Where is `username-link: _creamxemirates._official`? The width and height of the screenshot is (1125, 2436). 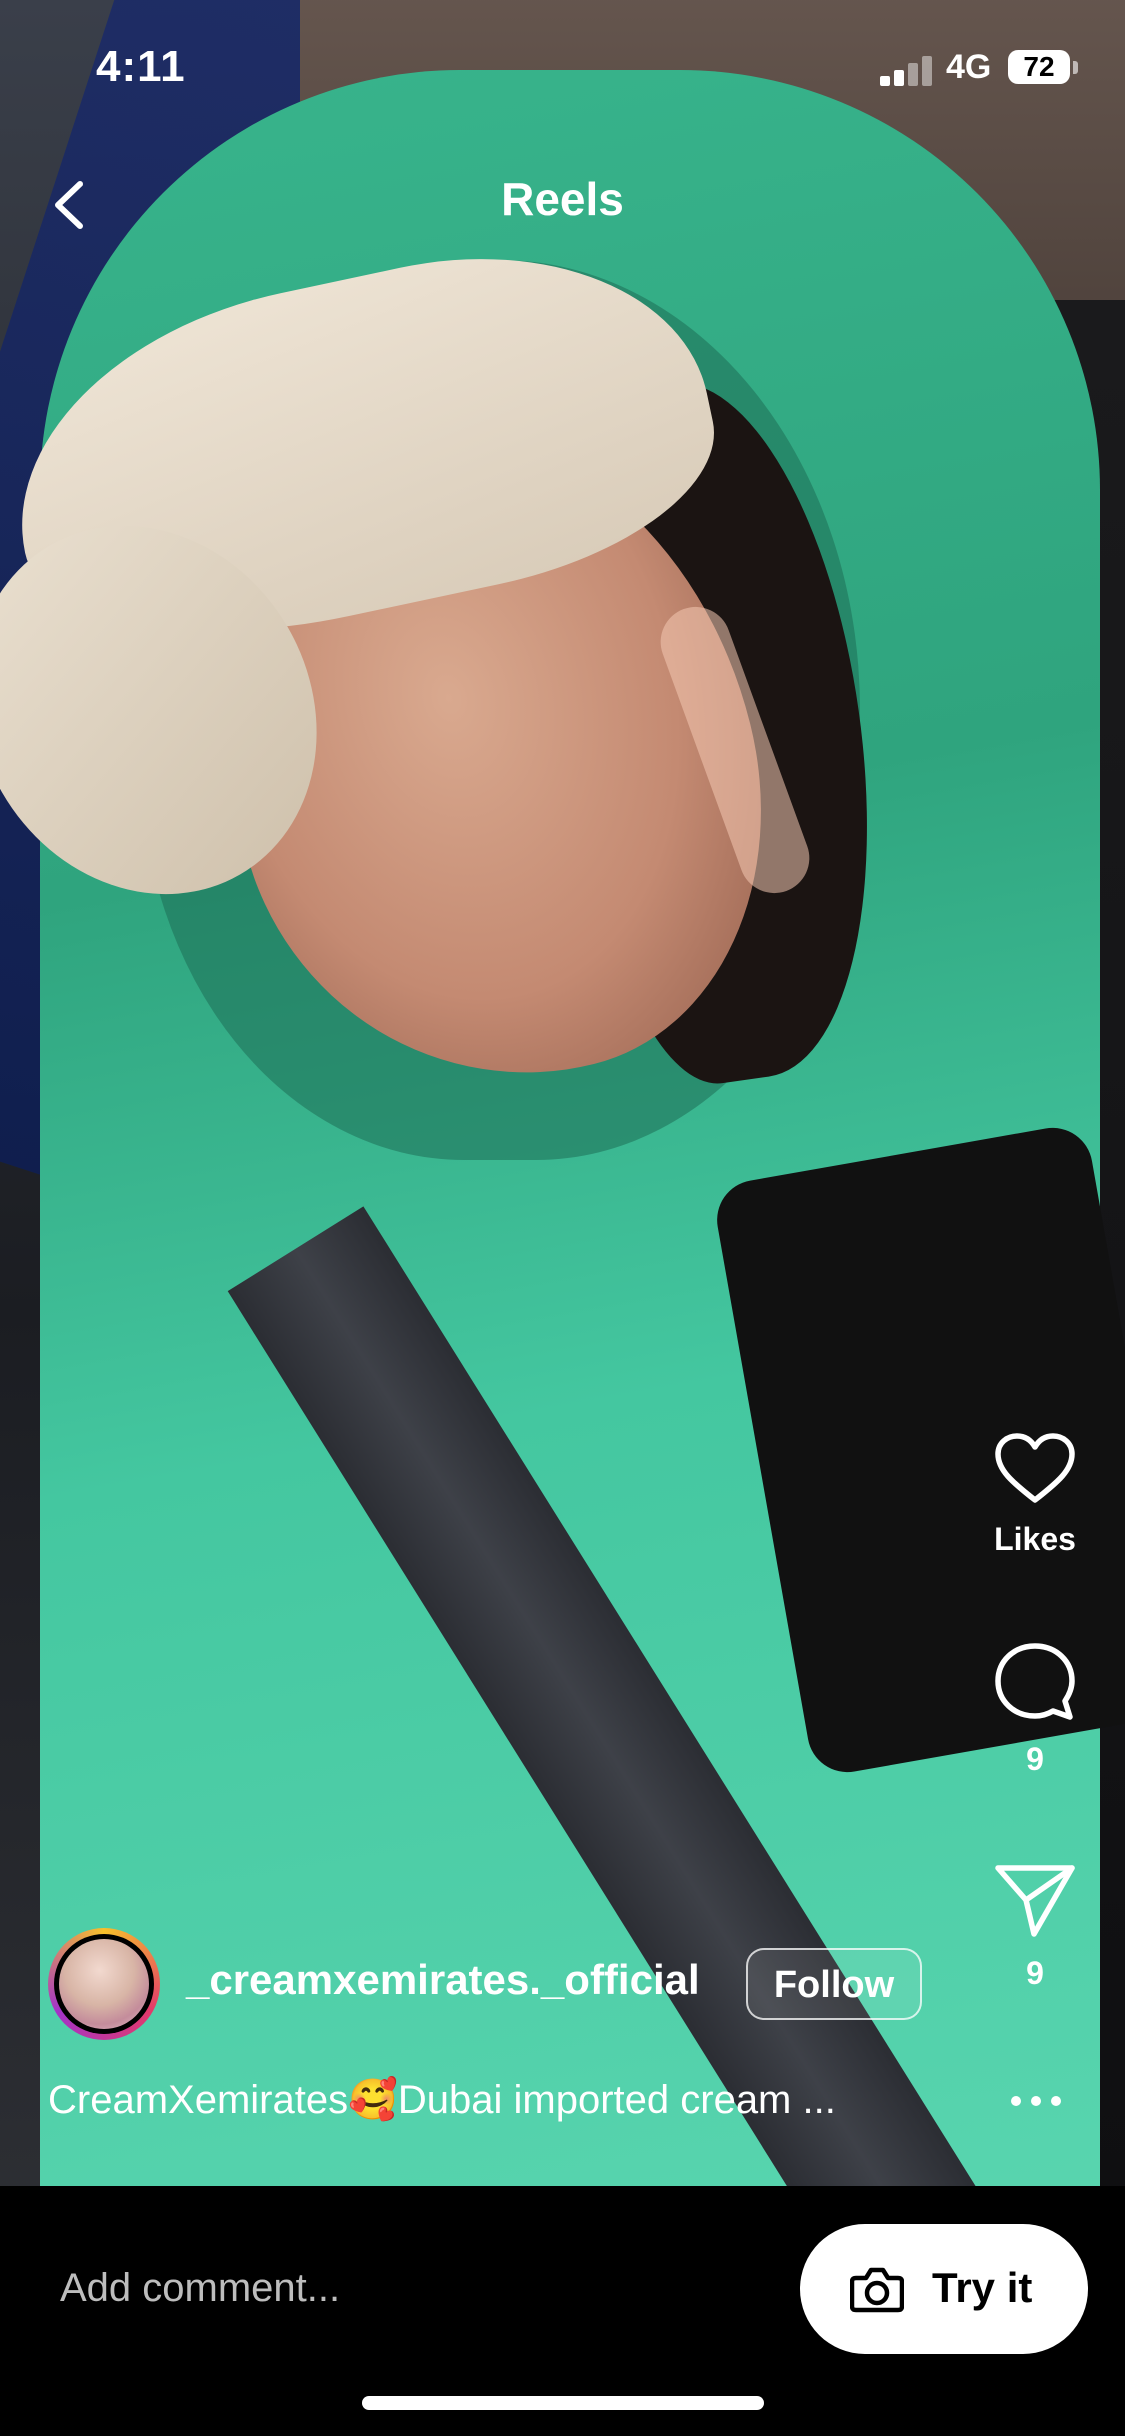
username-link: _creamxemirates._official is located at coordinates (443, 1980).